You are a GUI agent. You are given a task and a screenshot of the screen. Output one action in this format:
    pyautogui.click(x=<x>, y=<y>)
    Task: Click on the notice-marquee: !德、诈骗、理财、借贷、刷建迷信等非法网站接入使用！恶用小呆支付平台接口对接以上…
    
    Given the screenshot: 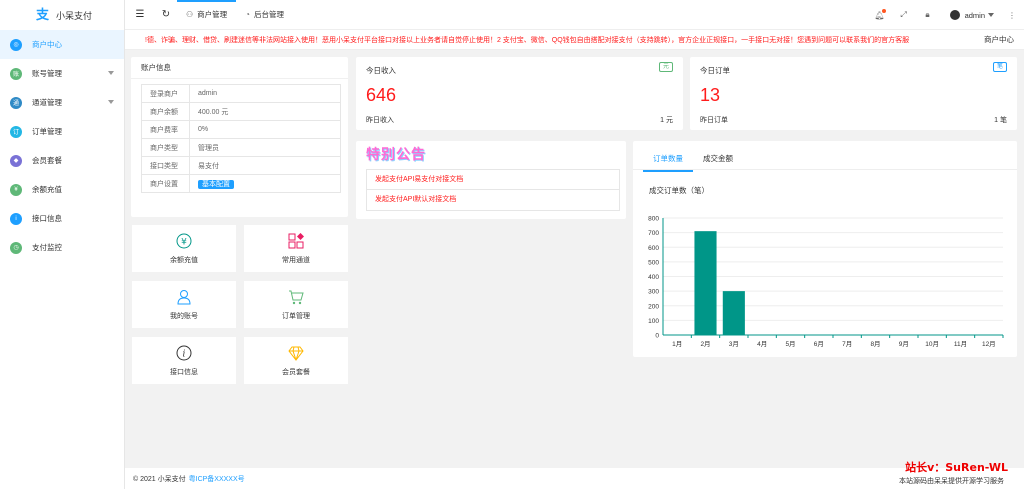 What is the action you would take?
    pyautogui.click(x=574, y=40)
    